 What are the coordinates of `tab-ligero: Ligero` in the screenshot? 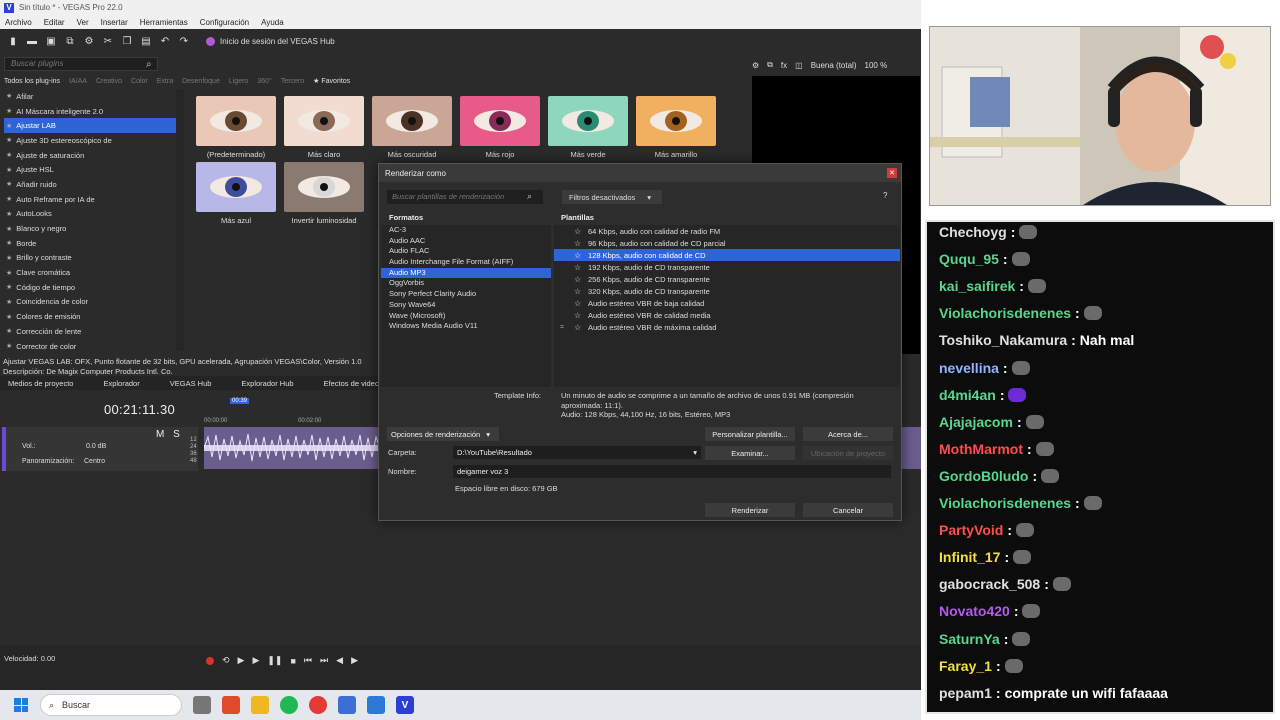 It's located at (238, 81).